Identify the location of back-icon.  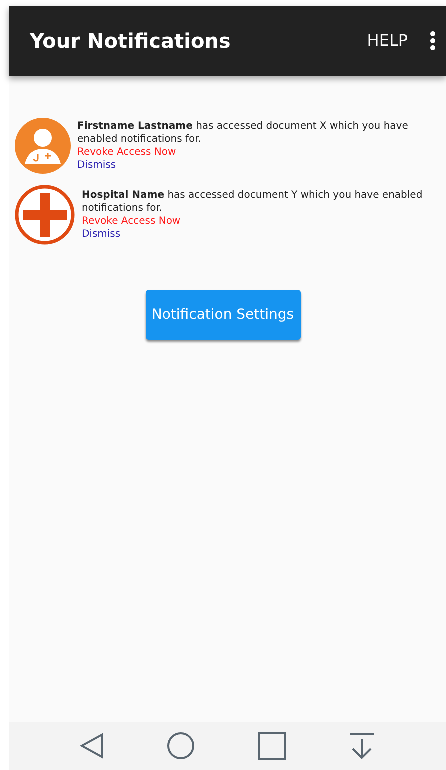
(92, 746).